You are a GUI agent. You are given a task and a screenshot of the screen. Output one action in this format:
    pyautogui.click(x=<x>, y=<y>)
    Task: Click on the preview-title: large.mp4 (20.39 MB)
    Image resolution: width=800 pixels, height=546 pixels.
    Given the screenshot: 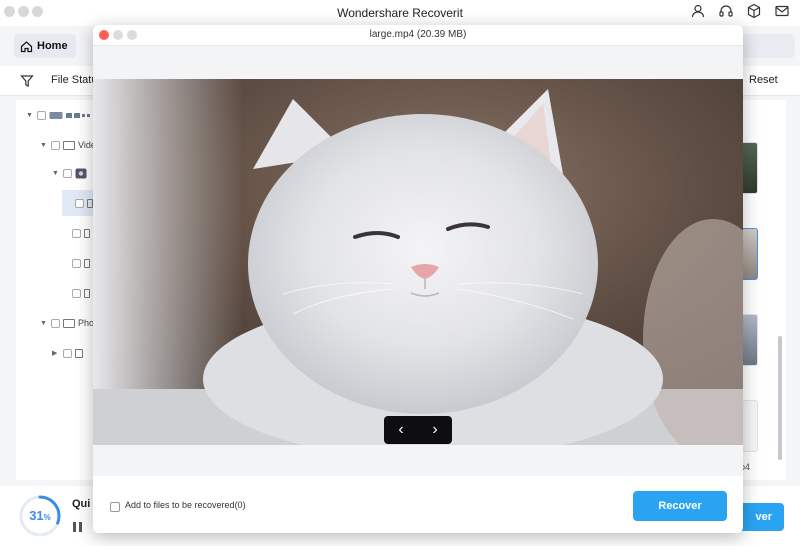 What is the action you would take?
    pyautogui.click(x=418, y=34)
    